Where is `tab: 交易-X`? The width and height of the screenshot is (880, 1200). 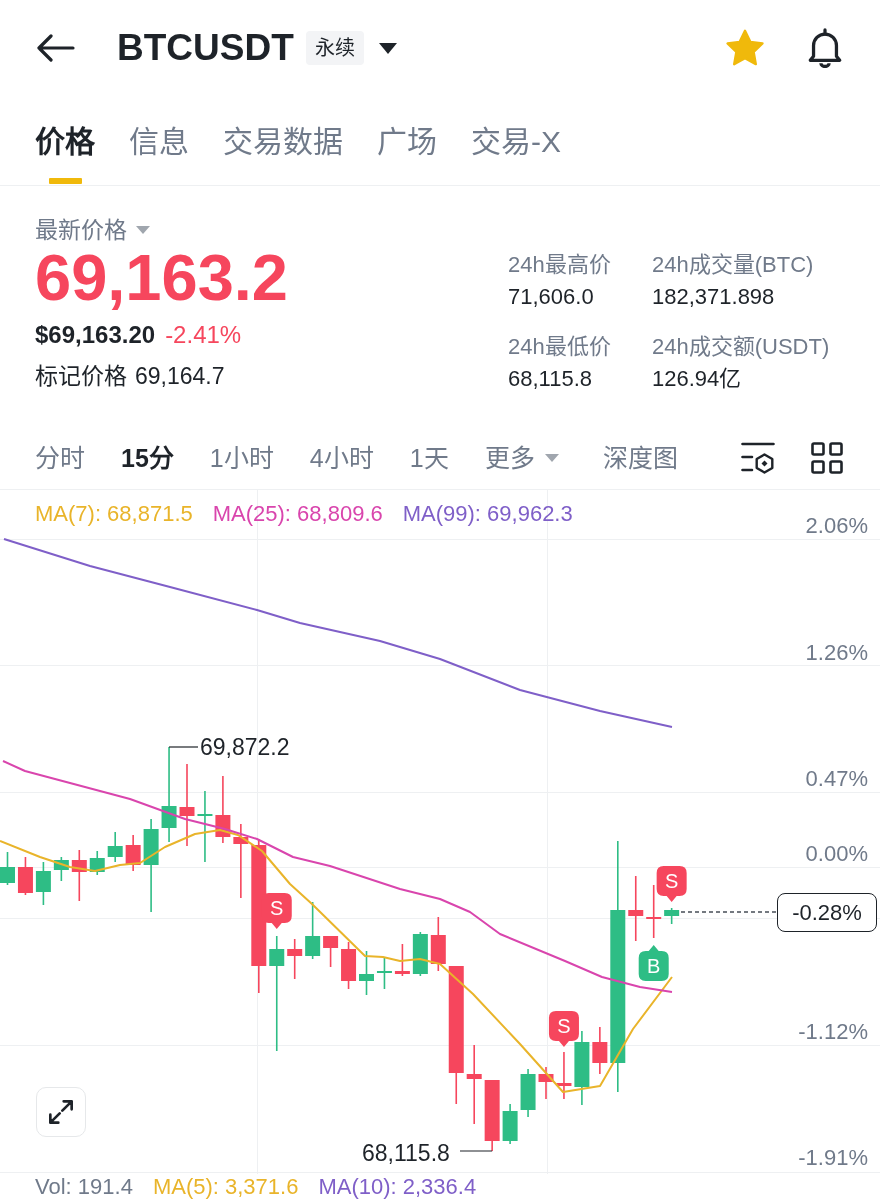 tab: 交易-X is located at coordinates (516, 140).